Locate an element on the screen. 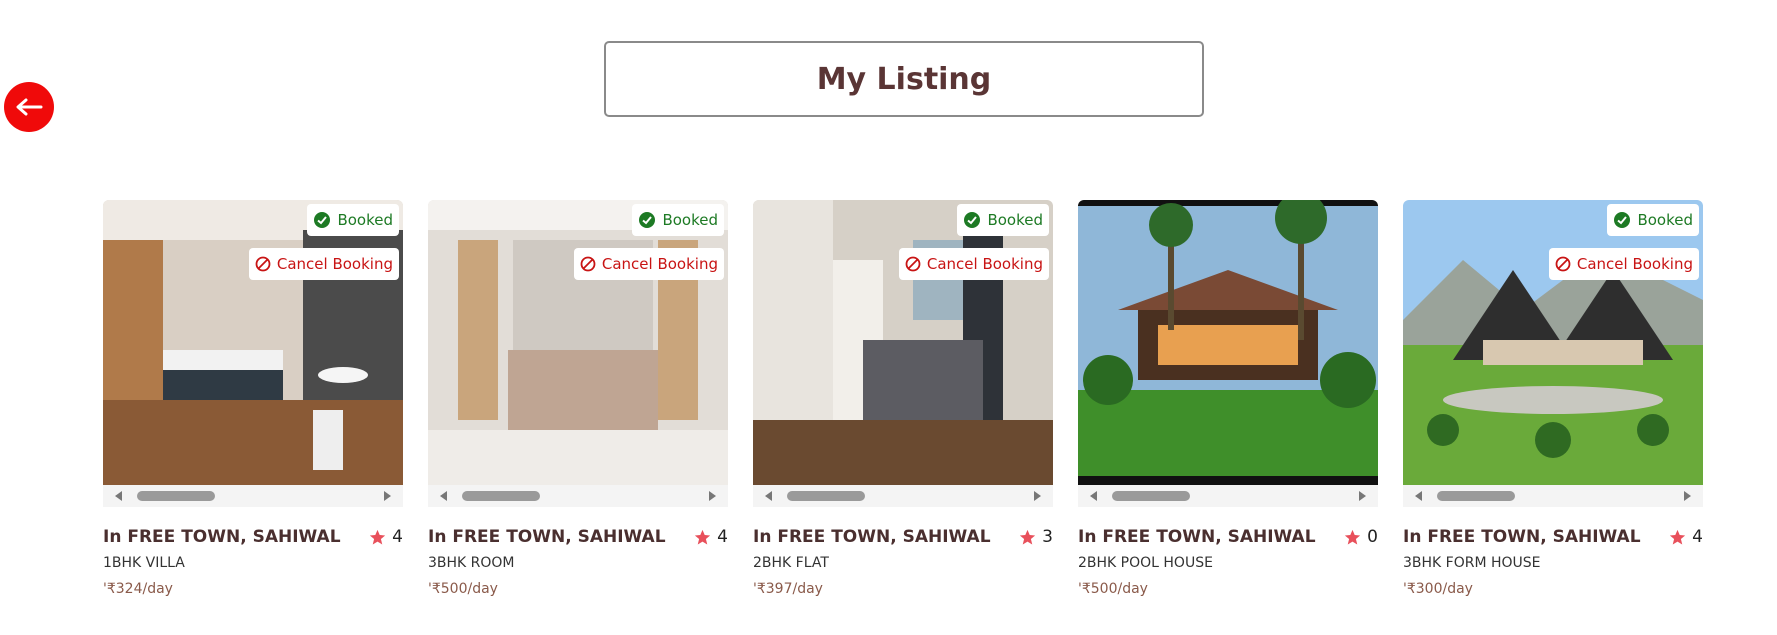 The image size is (1777, 635). listing-price: '₹397/day is located at coordinates (788, 589).